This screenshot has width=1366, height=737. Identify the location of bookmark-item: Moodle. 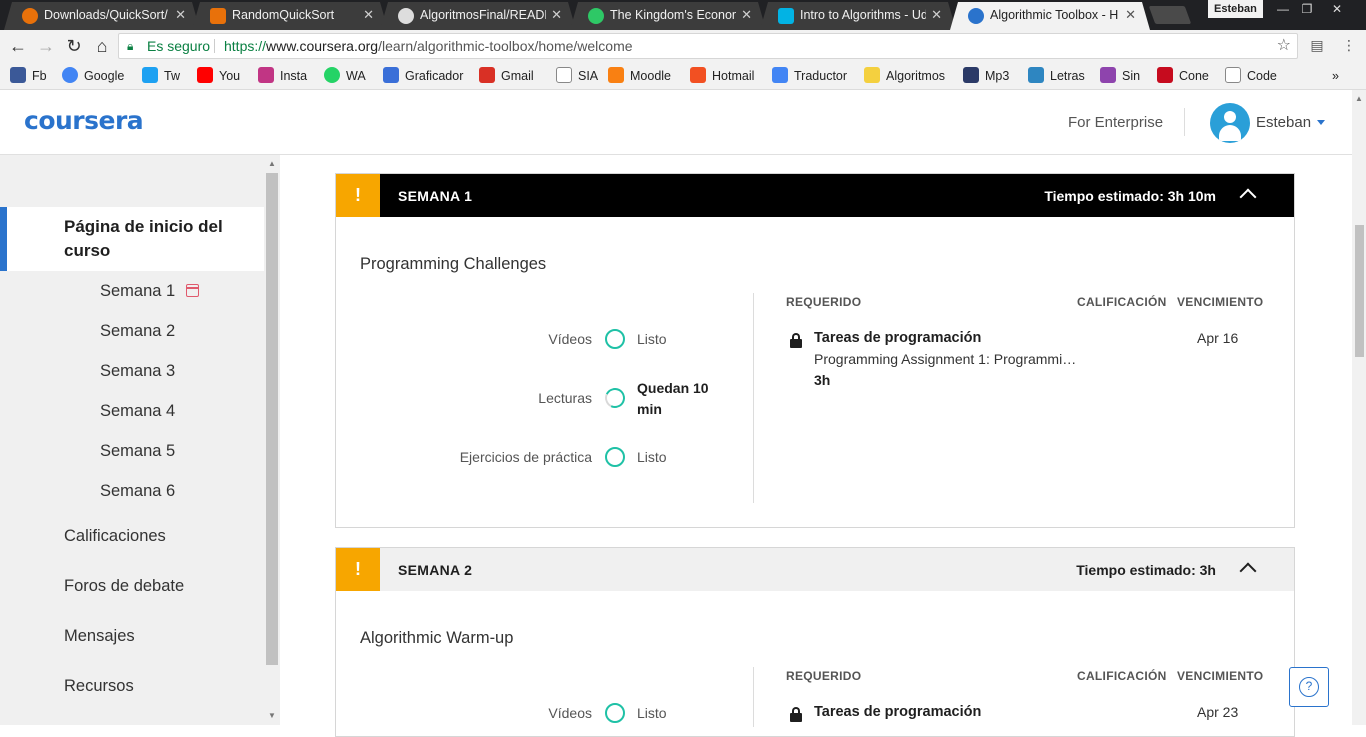
(639, 76).